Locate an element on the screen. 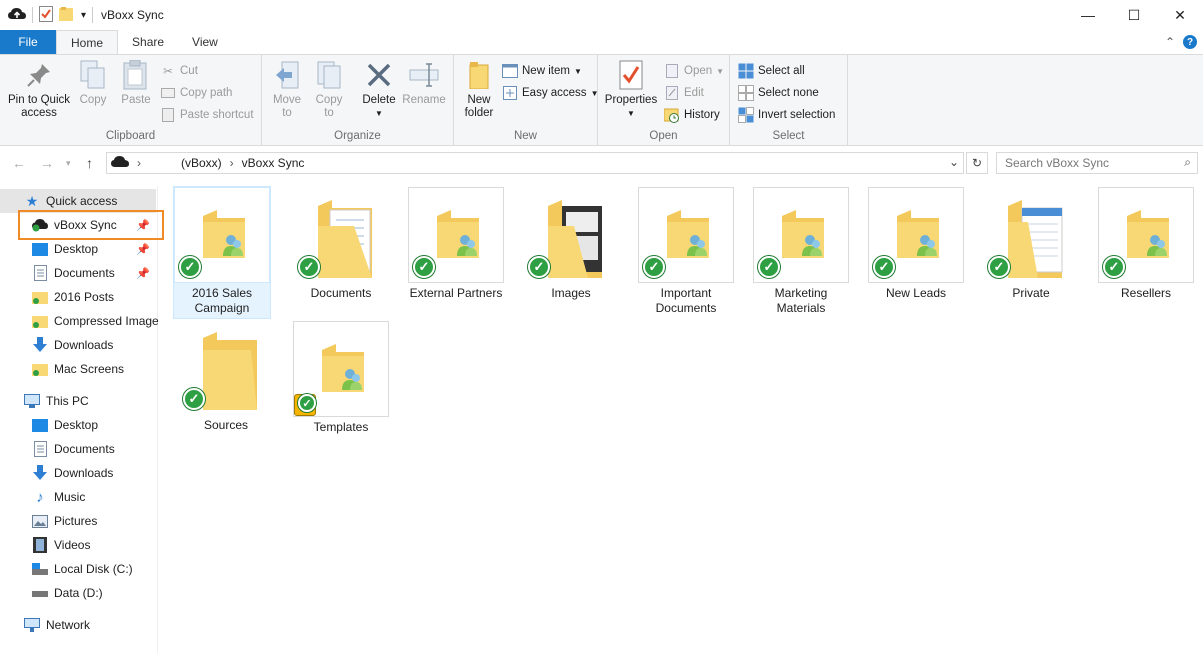 Image resolution: width=1203 pixels, height=653 pixels. move-to-line2: to is located at coordinates (287, 113).